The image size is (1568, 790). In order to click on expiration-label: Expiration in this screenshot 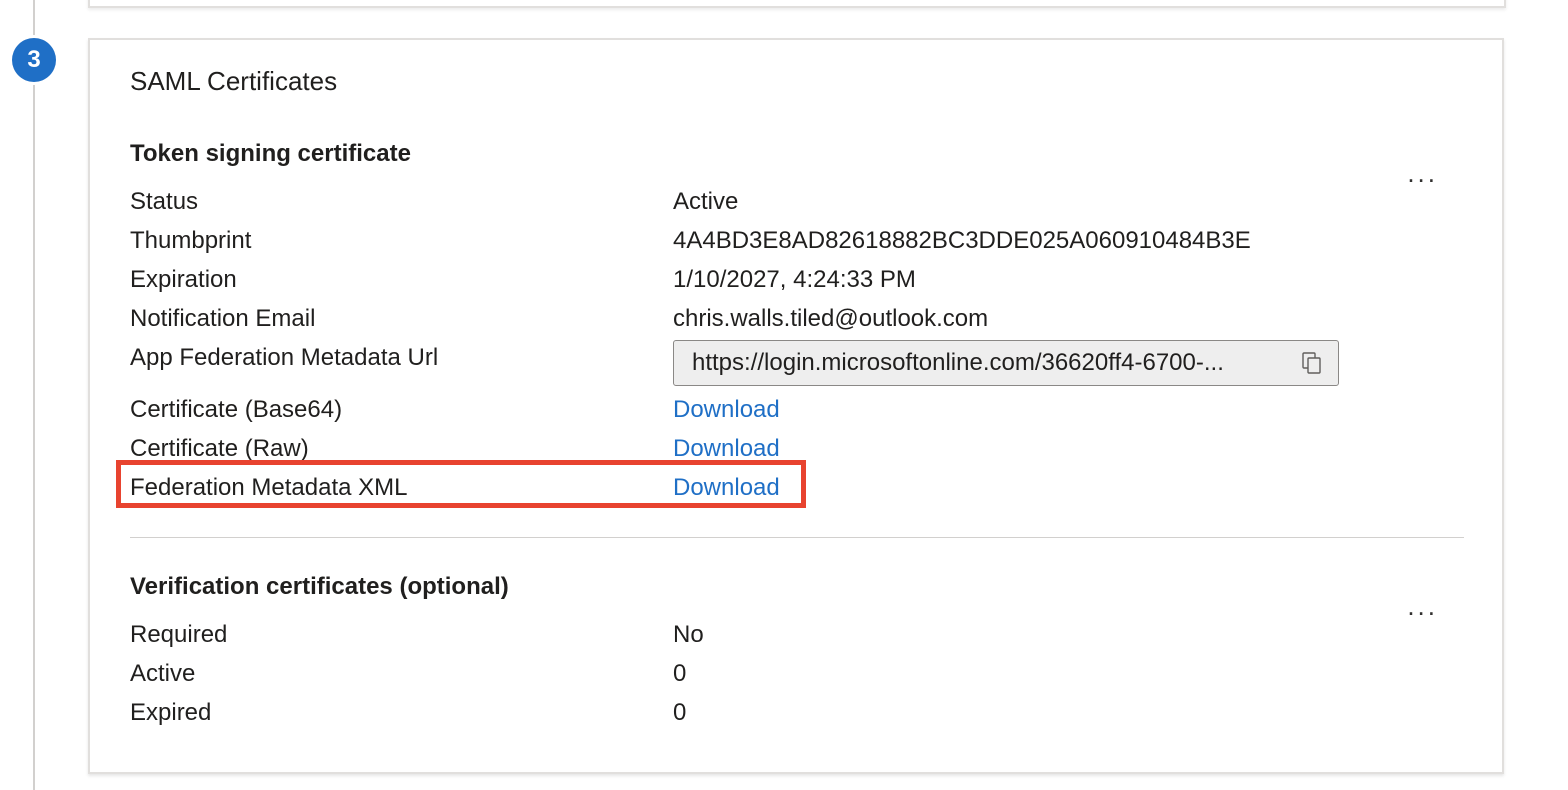, I will do `click(183, 279)`.